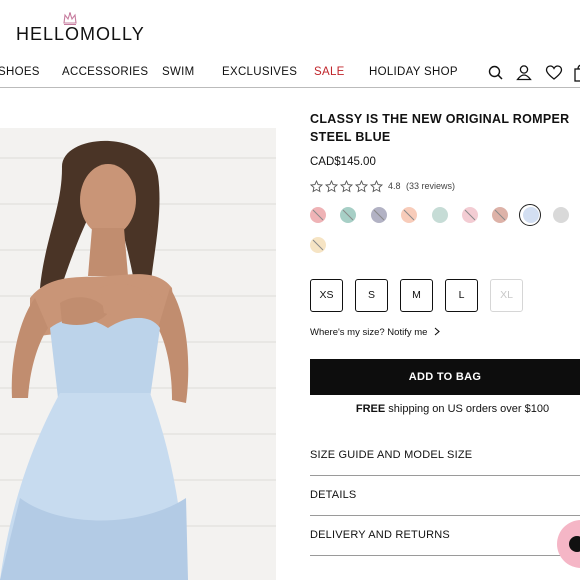  What do you see at coordinates (20, 72) in the screenshot?
I see `nav-item-shoes: SHOES` at bounding box center [20, 72].